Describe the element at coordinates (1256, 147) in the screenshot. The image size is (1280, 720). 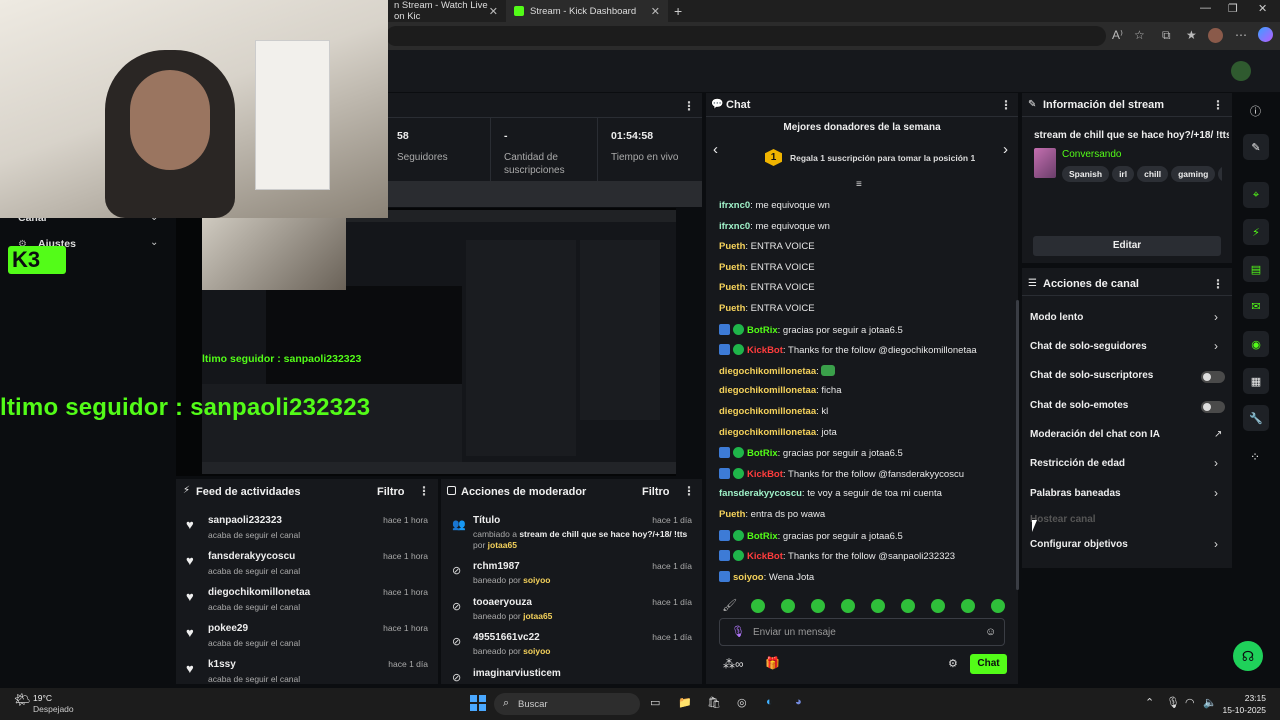
I see `edit-pencil-icon: ✎` at that location.